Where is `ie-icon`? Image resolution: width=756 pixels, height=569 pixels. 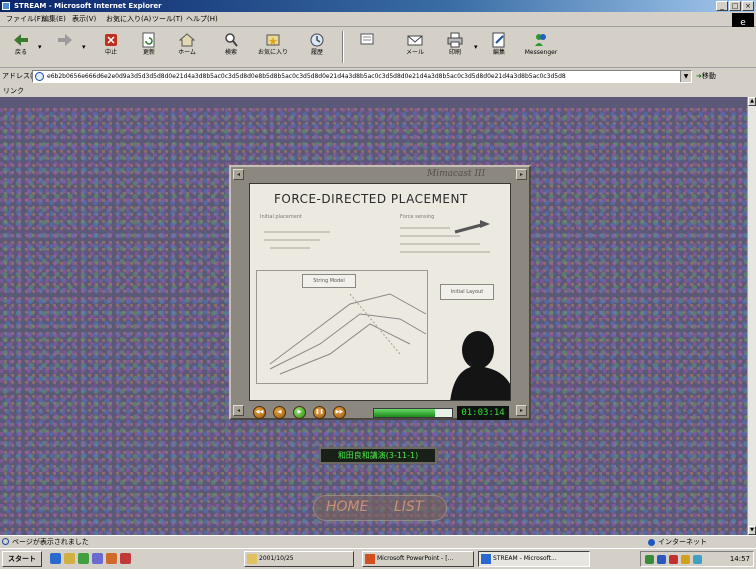
ie-icon is located at coordinates (486, 559).